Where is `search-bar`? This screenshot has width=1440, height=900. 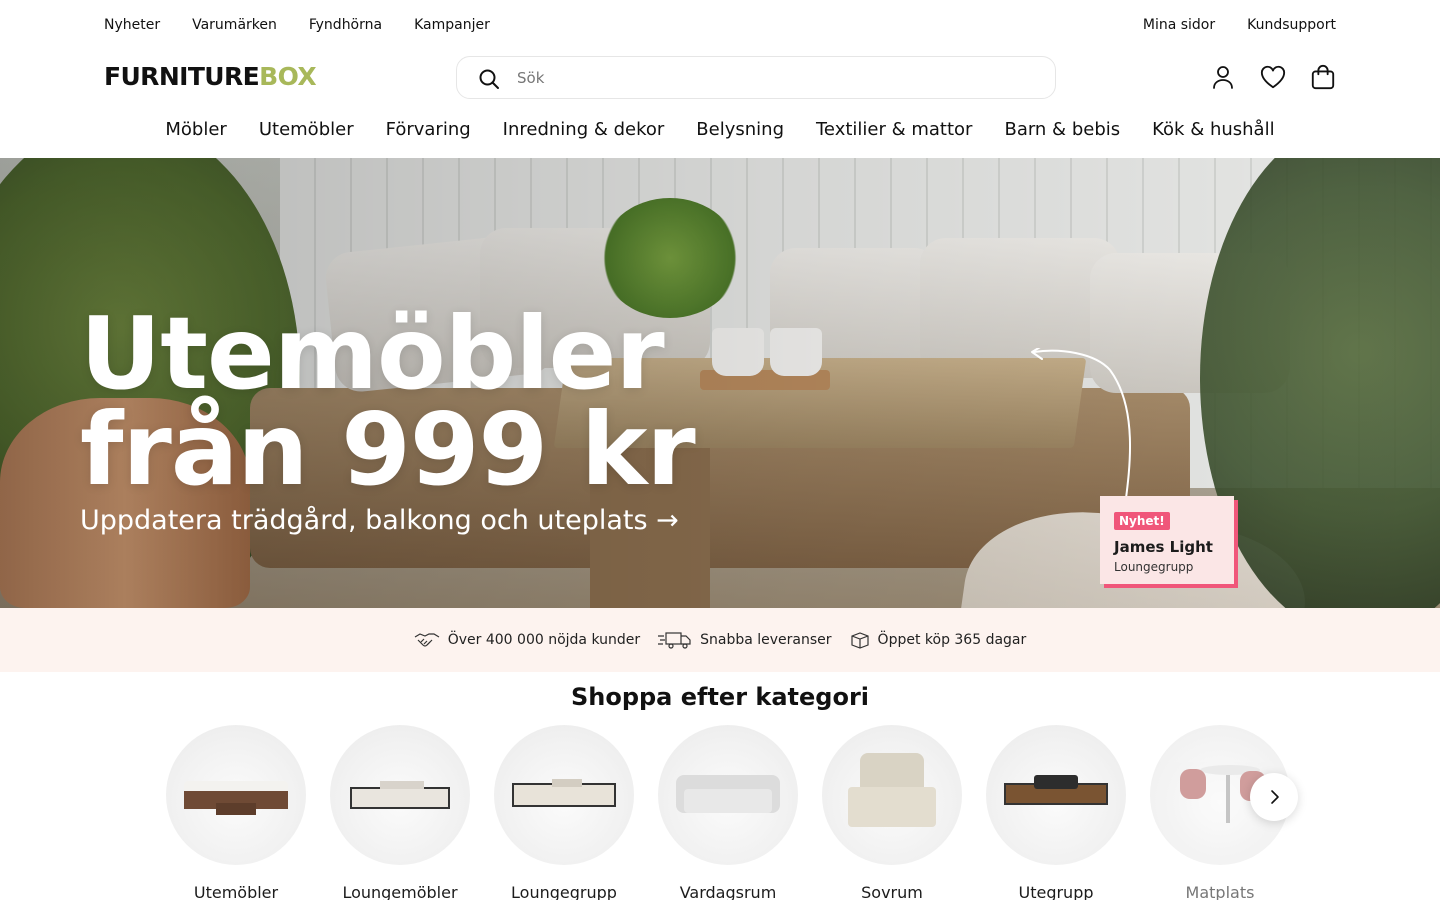
search-bar is located at coordinates (756, 77).